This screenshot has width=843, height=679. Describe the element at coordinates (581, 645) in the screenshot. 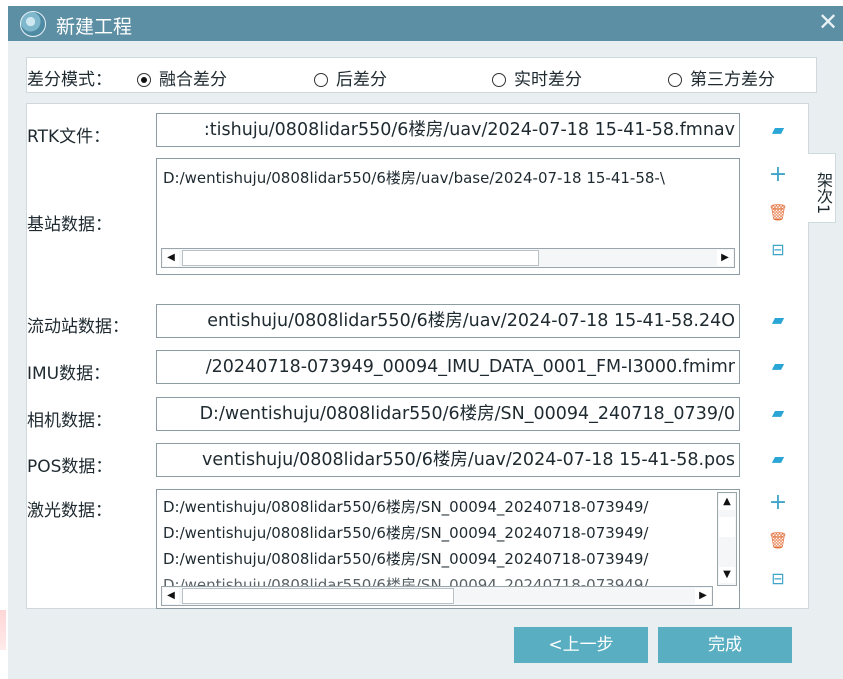

I see `prev-step-button: <上一步` at that location.